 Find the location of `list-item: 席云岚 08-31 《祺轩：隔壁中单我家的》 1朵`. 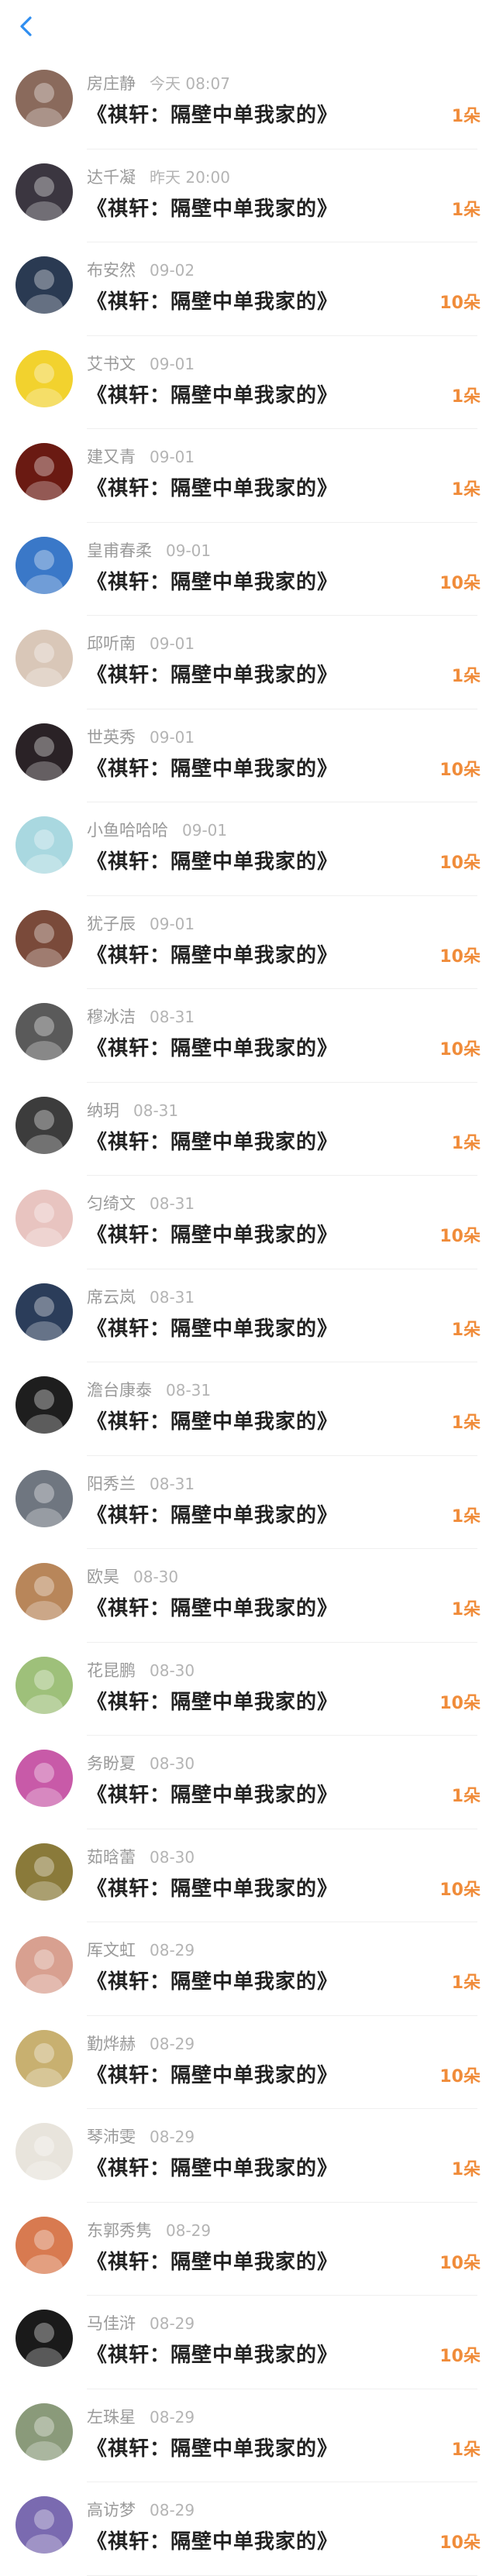

list-item: 席云岚 08-31 《祺轩：隔壁中单我家的》 1朵 is located at coordinates (248, 1316).